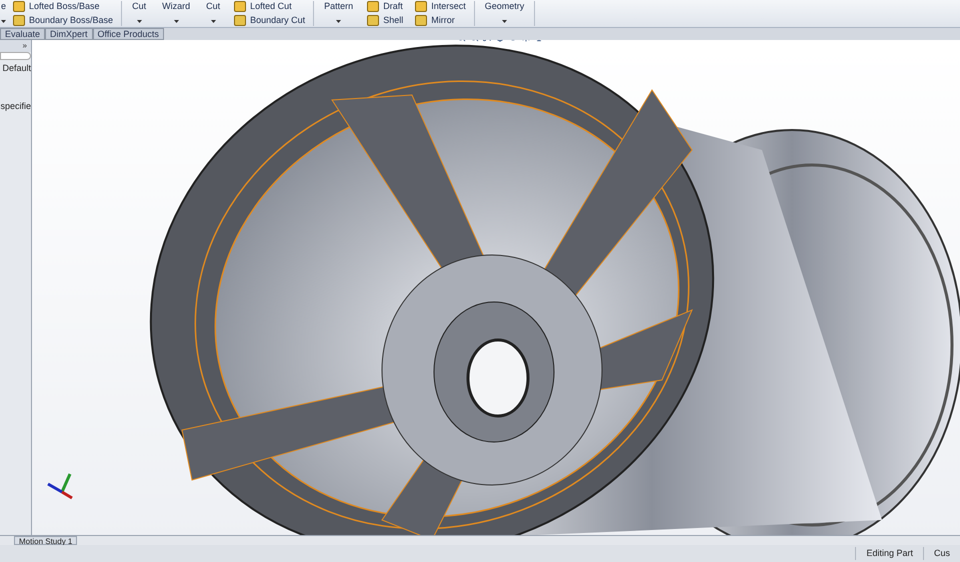  What do you see at coordinates (385, 20) in the screenshot?
I see `toolbar-button: Shell` at bounding box center [385, 20].